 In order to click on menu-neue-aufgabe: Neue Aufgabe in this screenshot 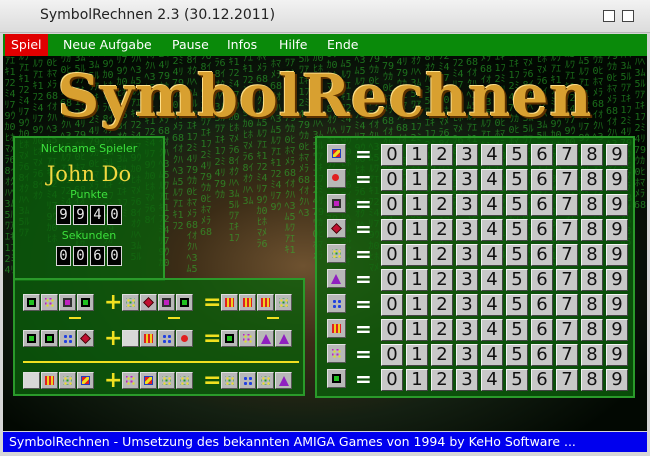, I will do `click(107, 45)`.